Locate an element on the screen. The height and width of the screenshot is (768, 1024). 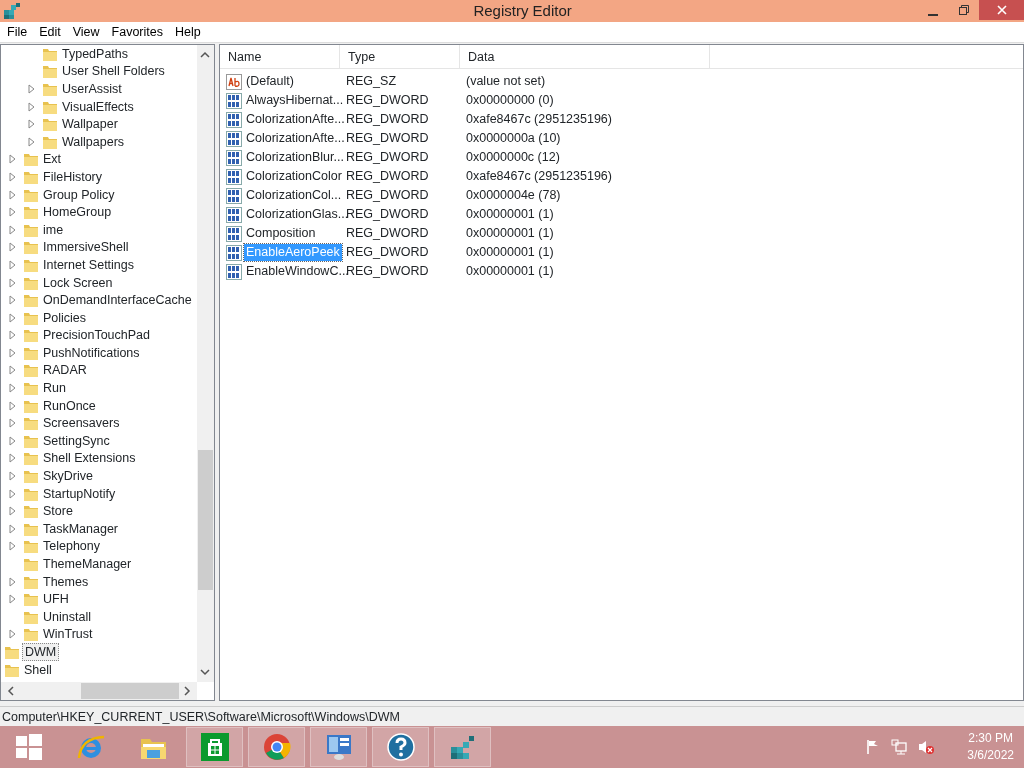
value-data: 0x00000001 (1) is located at coordinates (509, 215).